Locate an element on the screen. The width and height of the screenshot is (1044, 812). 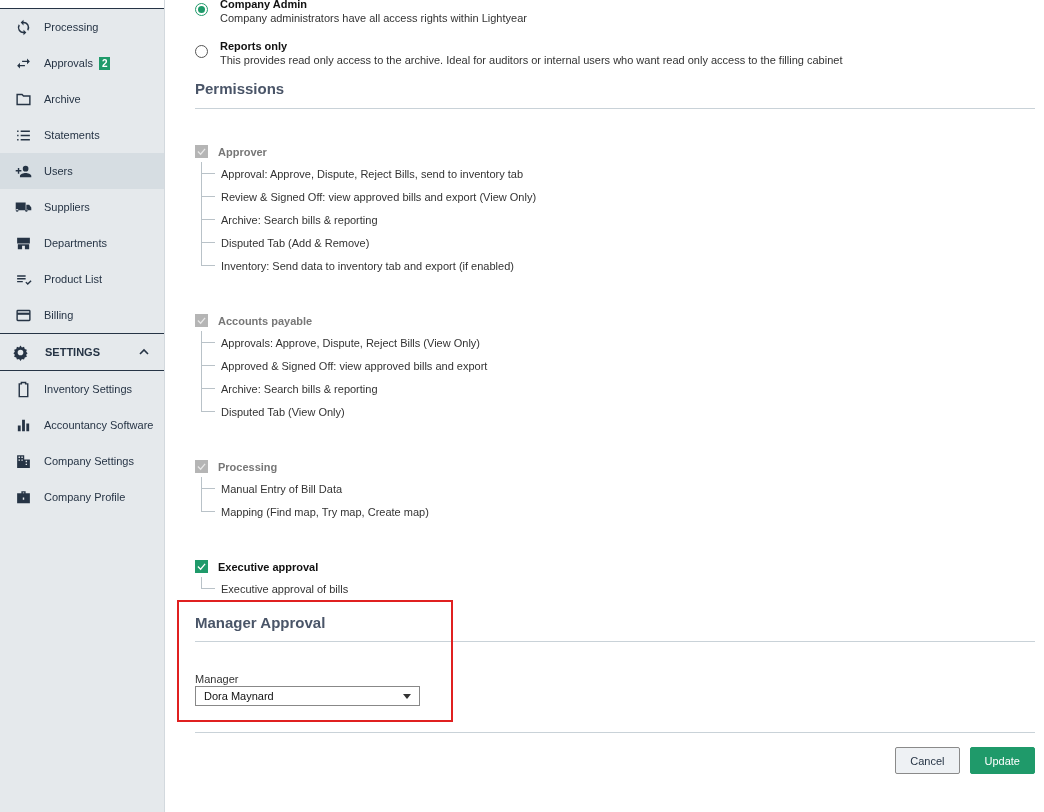
sidebar-item: Statements is located at coordinates (82, 135).